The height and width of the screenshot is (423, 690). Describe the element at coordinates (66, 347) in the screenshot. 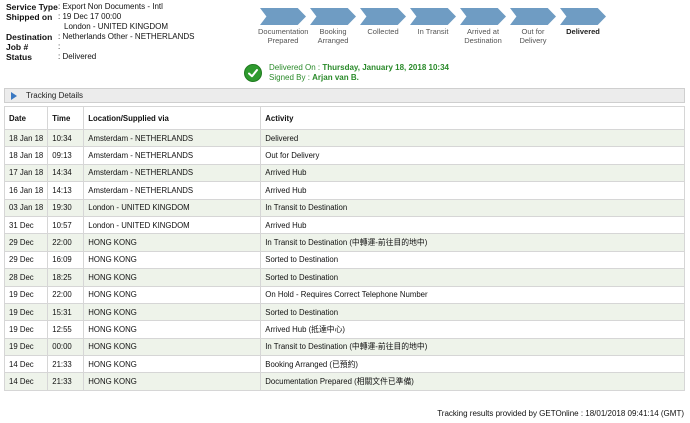

I see `cell-time: 00:00` at that location.